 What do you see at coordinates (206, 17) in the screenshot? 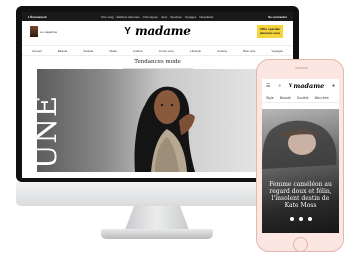
I see `topbar-link: Newsletter` at bounding box center [206, 17].